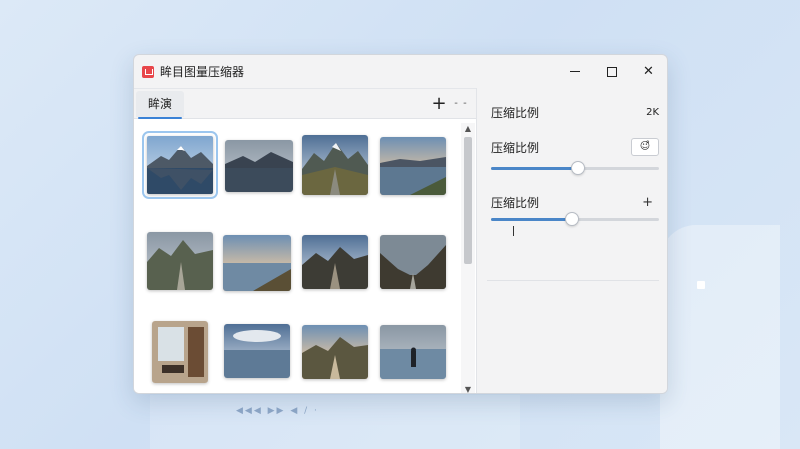 Image resolution: width=800 pixels, height=449 pixels. I want to click on thumbnail-mountain-road, so click(335, 165).